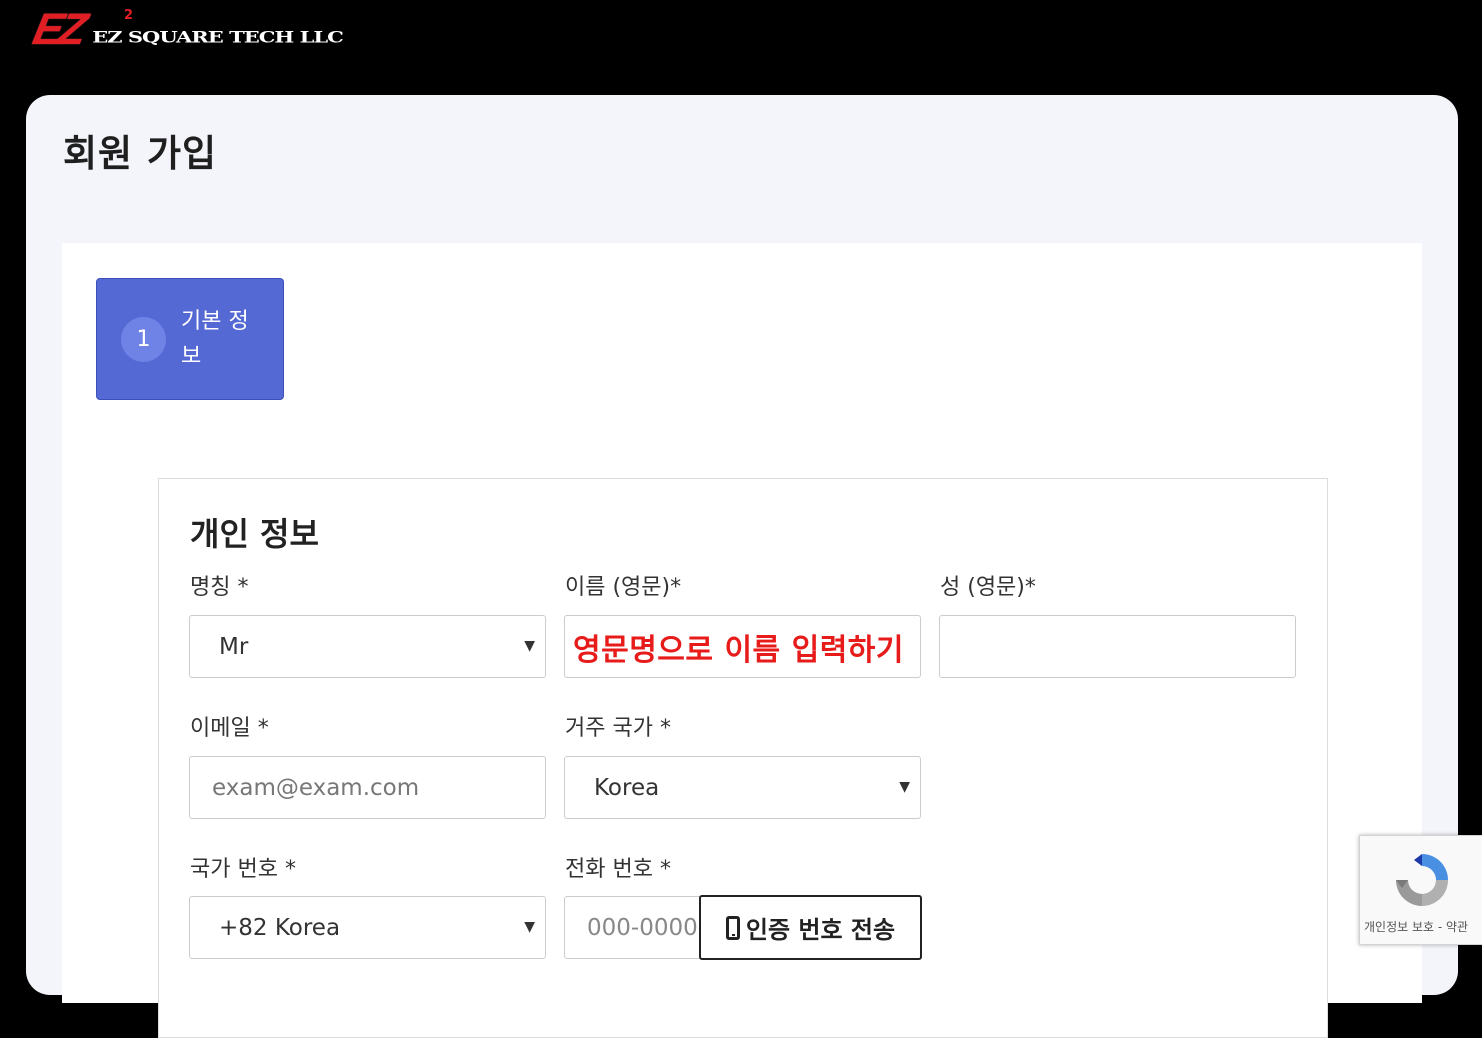 The image size is (1482, 1038). I want to click on title-label: 명칭 *, so click(219, 587).